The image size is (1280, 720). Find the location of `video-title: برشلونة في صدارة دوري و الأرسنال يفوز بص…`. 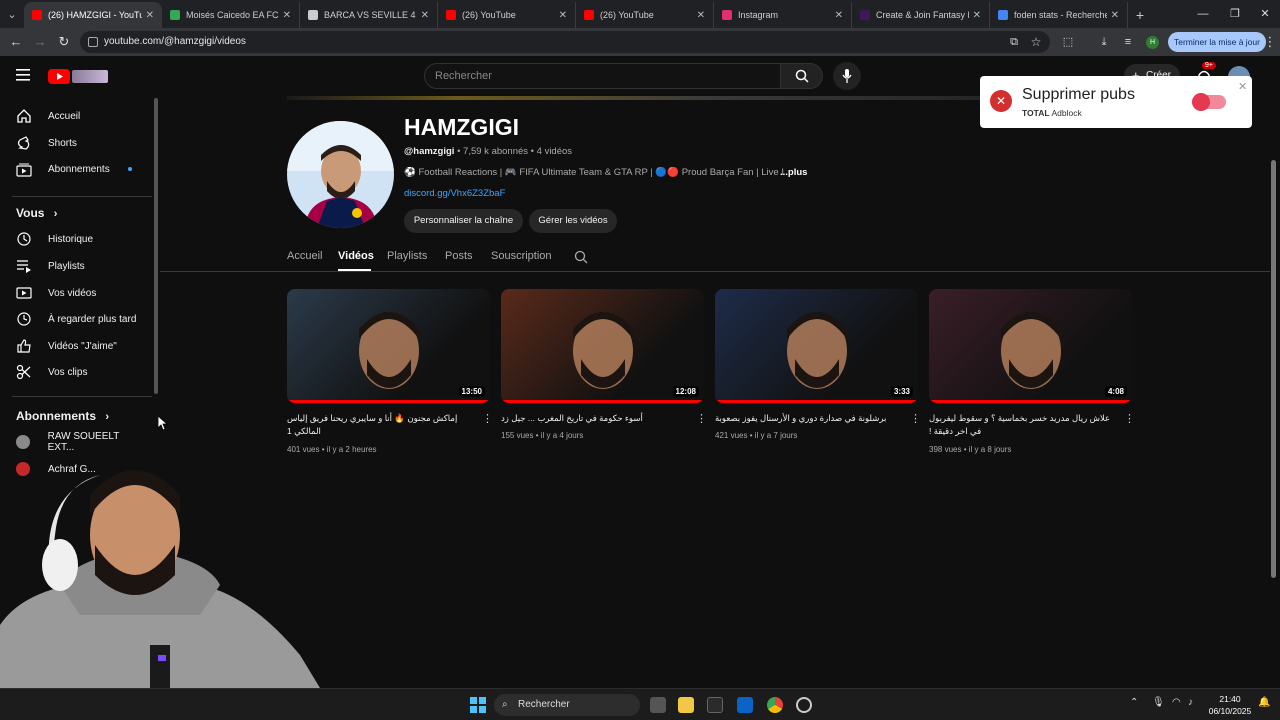

video-title: برشلونة في صدارة دوري و الأرسنال يفوز بص… is located at coordinates (807, 418).